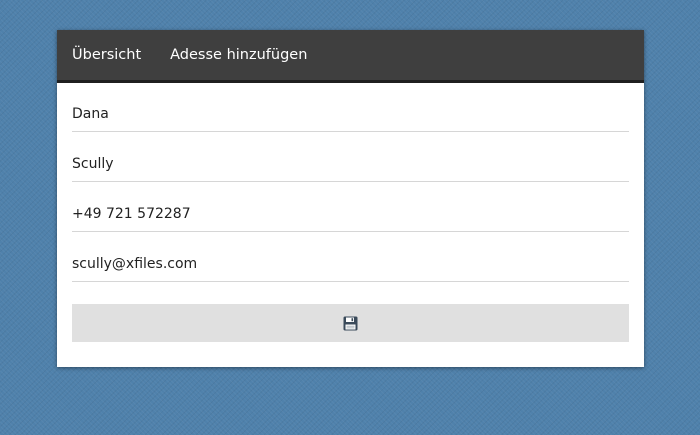 The height and width of the screenshot is (435, 700). I want to click on email-field-wrapper, so click(350, 257).